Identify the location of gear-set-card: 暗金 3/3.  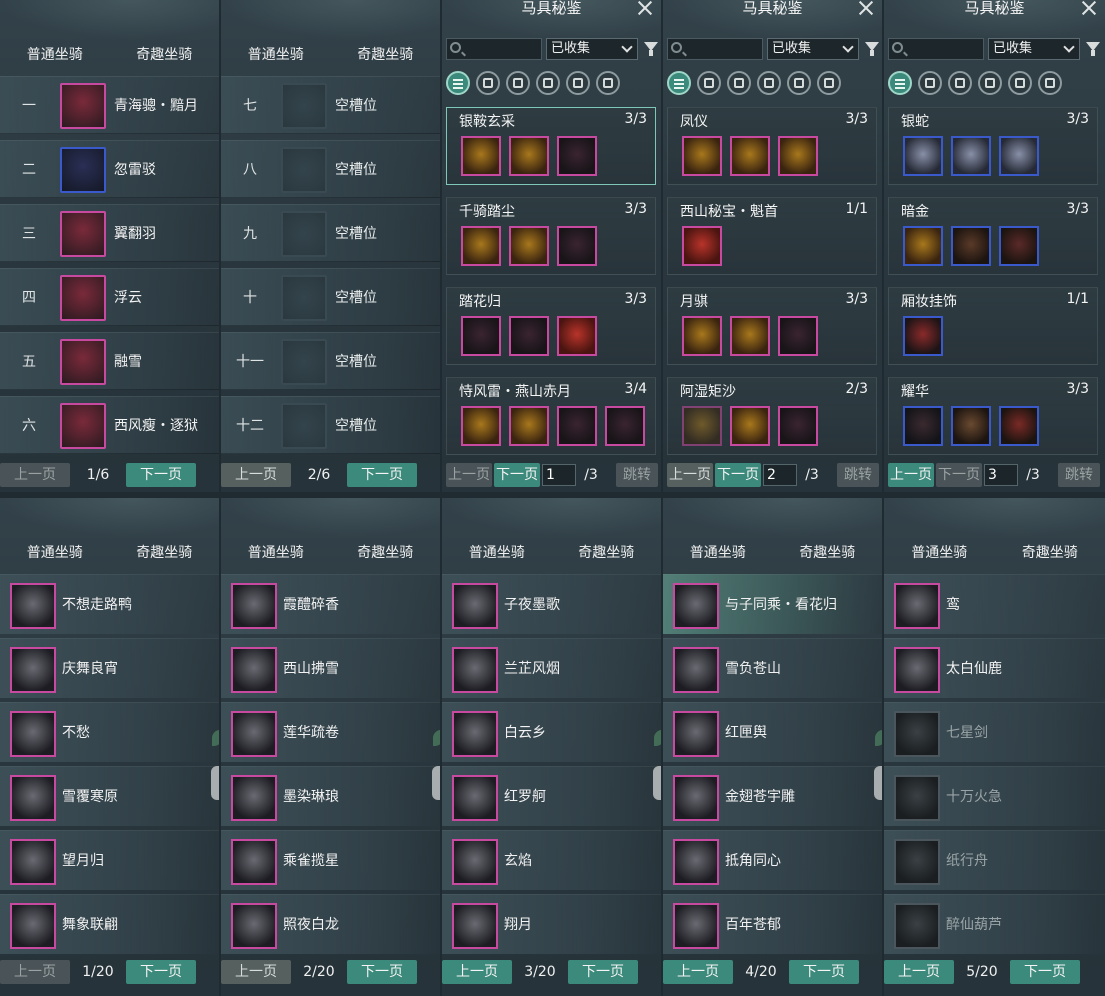
(993, 236).